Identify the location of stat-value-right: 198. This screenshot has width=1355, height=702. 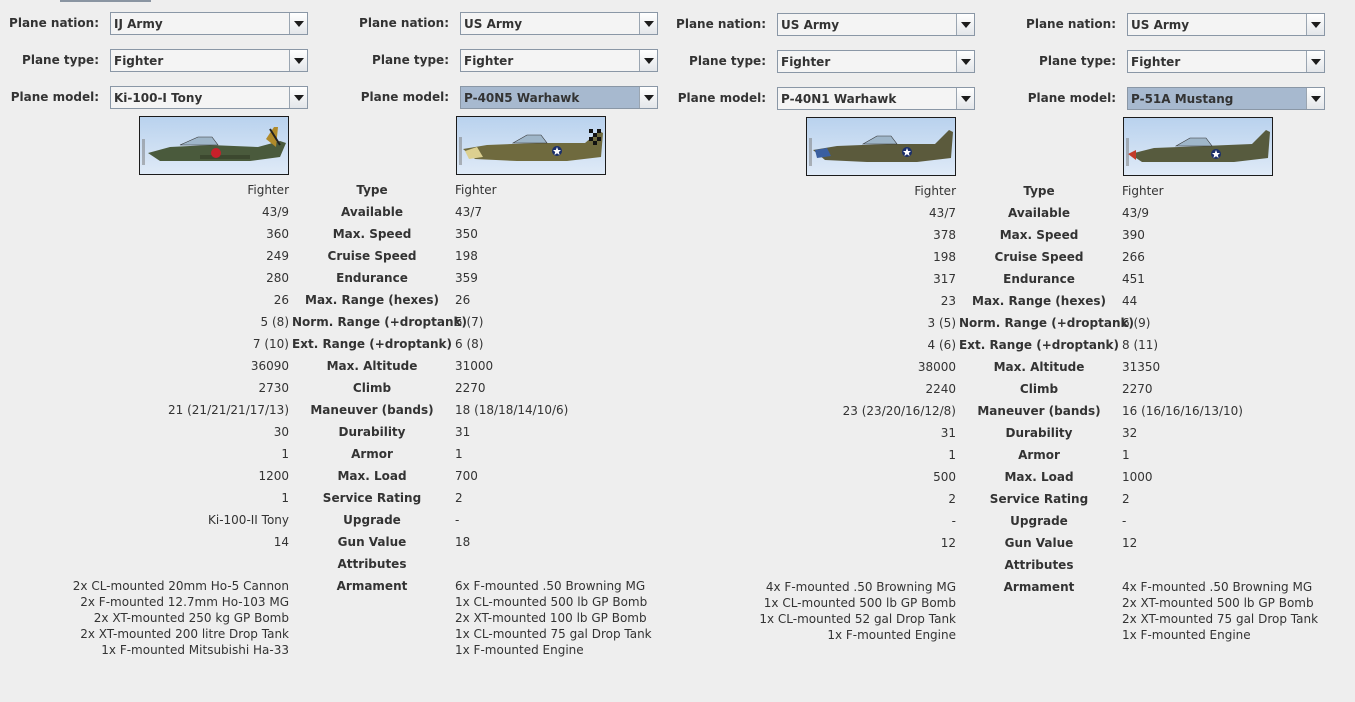
(466, 256).